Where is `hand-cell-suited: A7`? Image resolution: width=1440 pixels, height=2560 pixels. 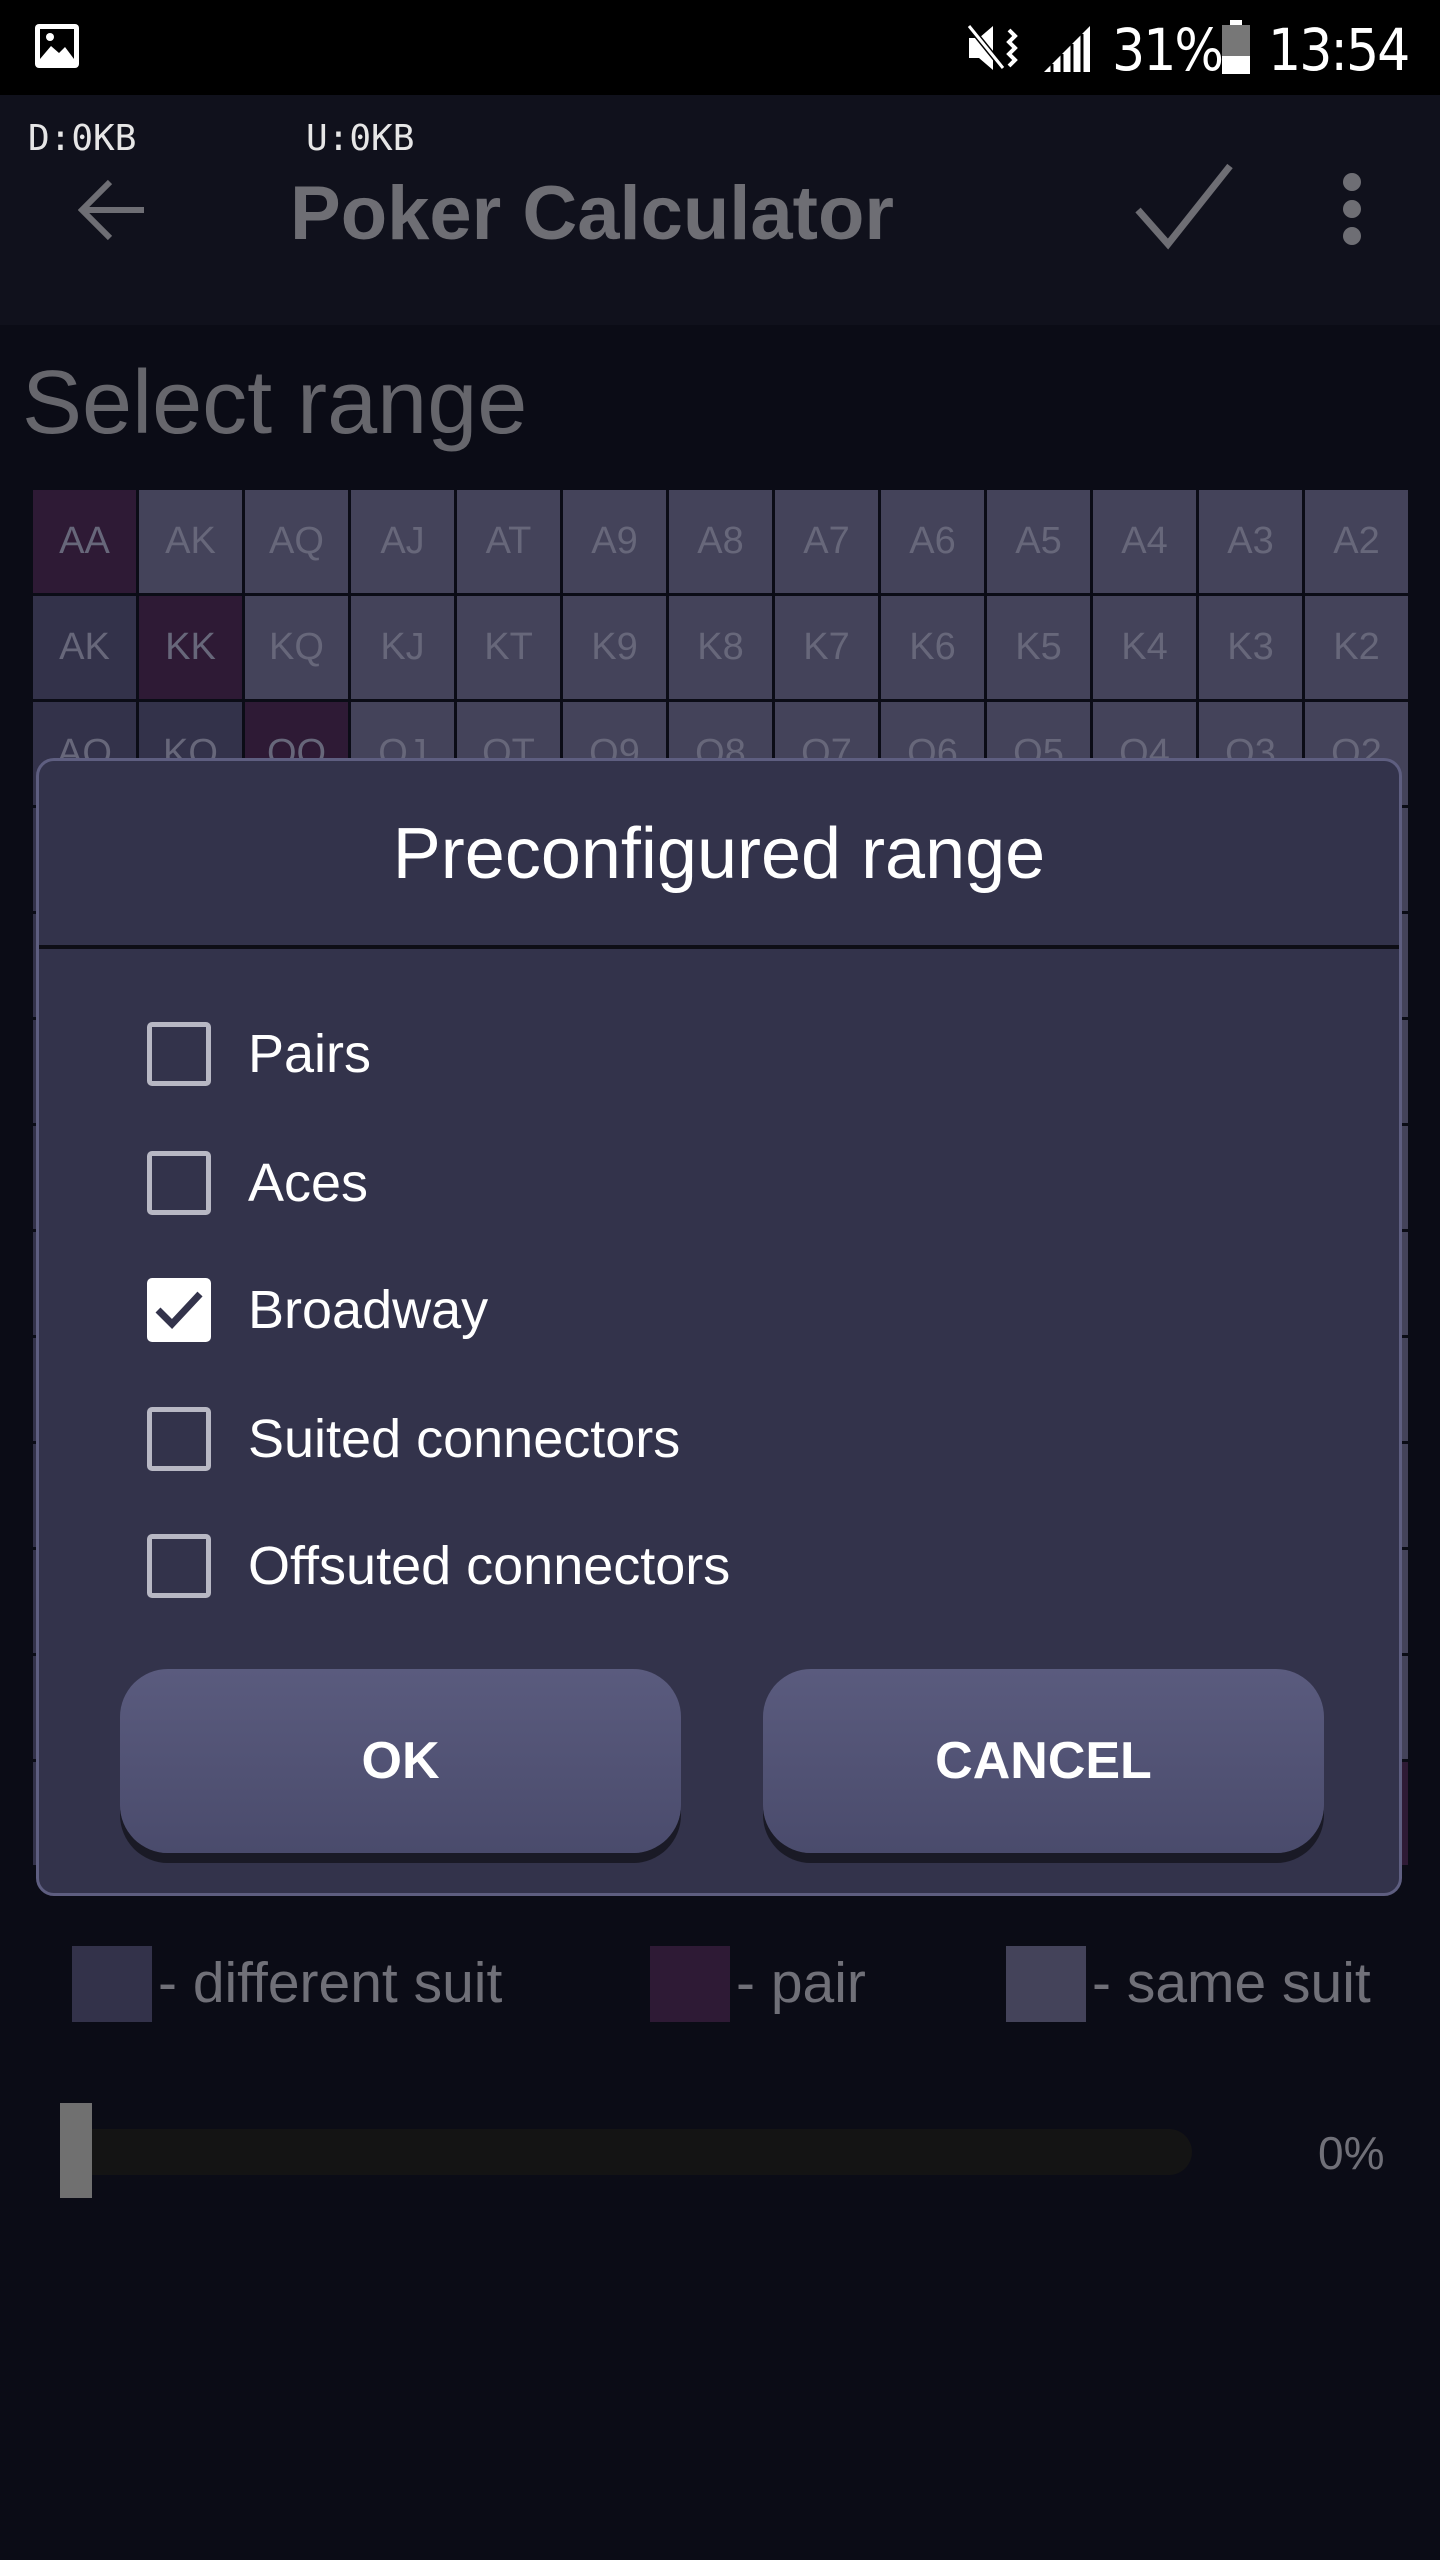
hand-cell-suited: A7 is located at coordinates (826, 541).